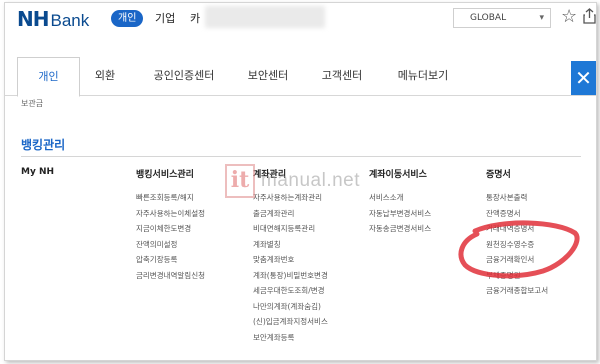  I want to click on menu-item: 원천징수영수증, so click(517, 245).